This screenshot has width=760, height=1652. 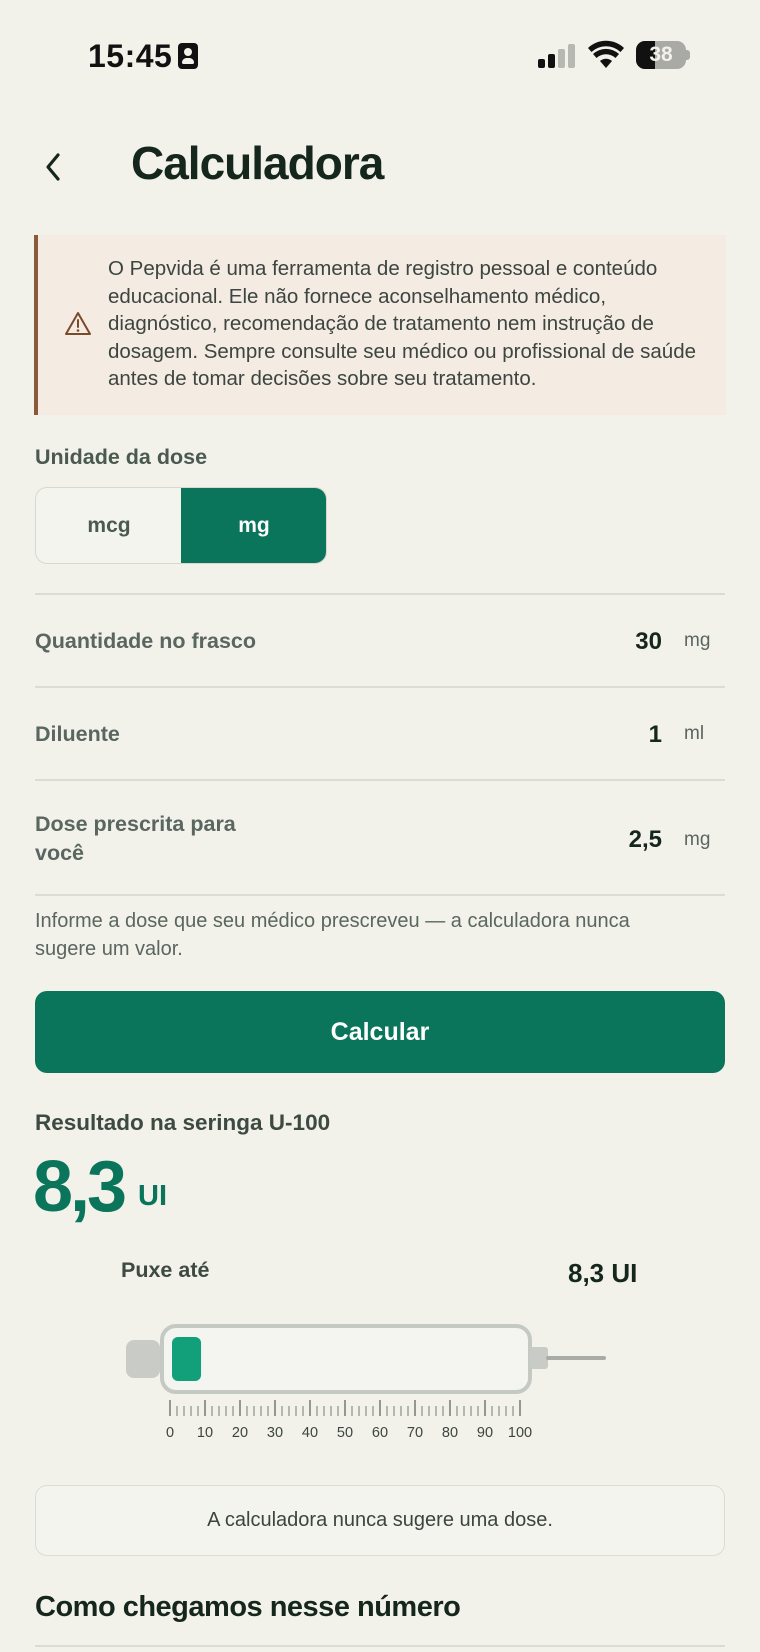 I want to click on note-box: A calculadora nunca sugere uma dose., so click(x=380, y=1520).